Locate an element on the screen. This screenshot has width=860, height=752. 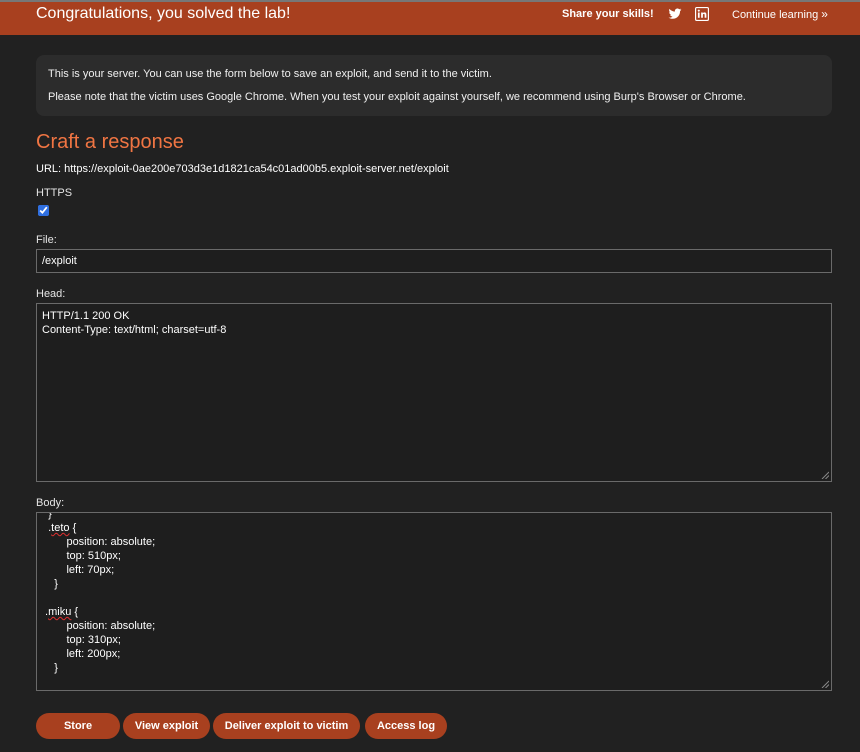
https-label: HTTPS is located at coordinates (54, 193).